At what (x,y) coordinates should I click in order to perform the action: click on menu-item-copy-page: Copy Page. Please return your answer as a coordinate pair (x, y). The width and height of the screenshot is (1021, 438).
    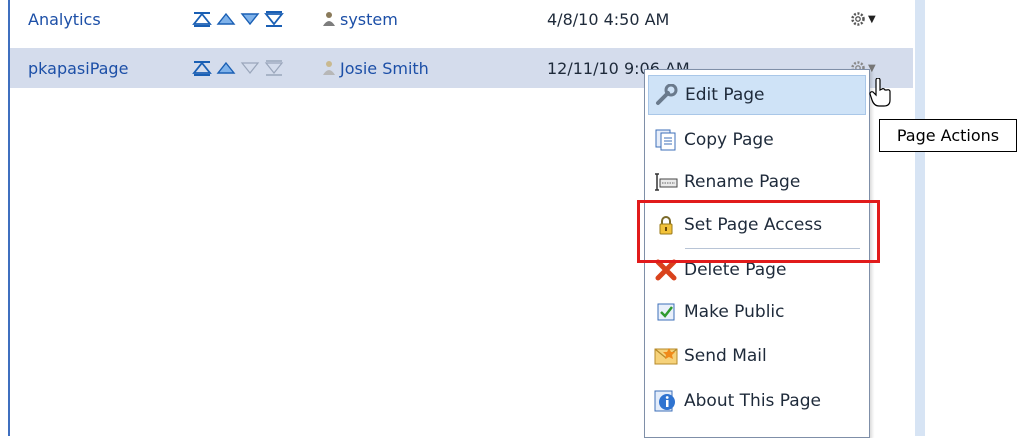
    Looking at the image, I should click on (757, 140).